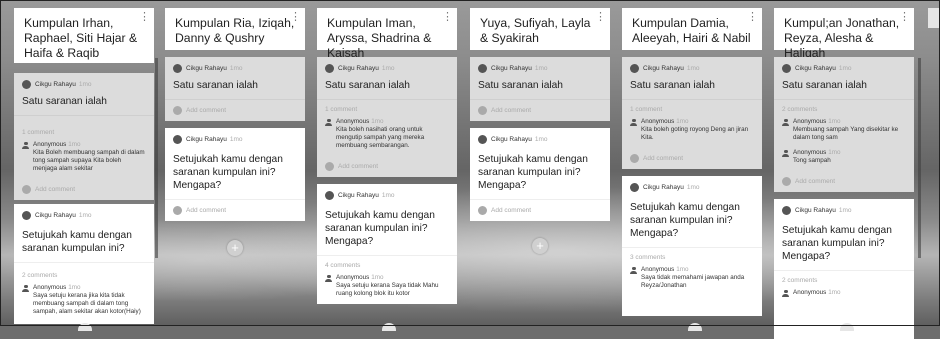 The height and width of the screenshot is (339, 940). I want to click on page-scrollbar, so click(934, 18).